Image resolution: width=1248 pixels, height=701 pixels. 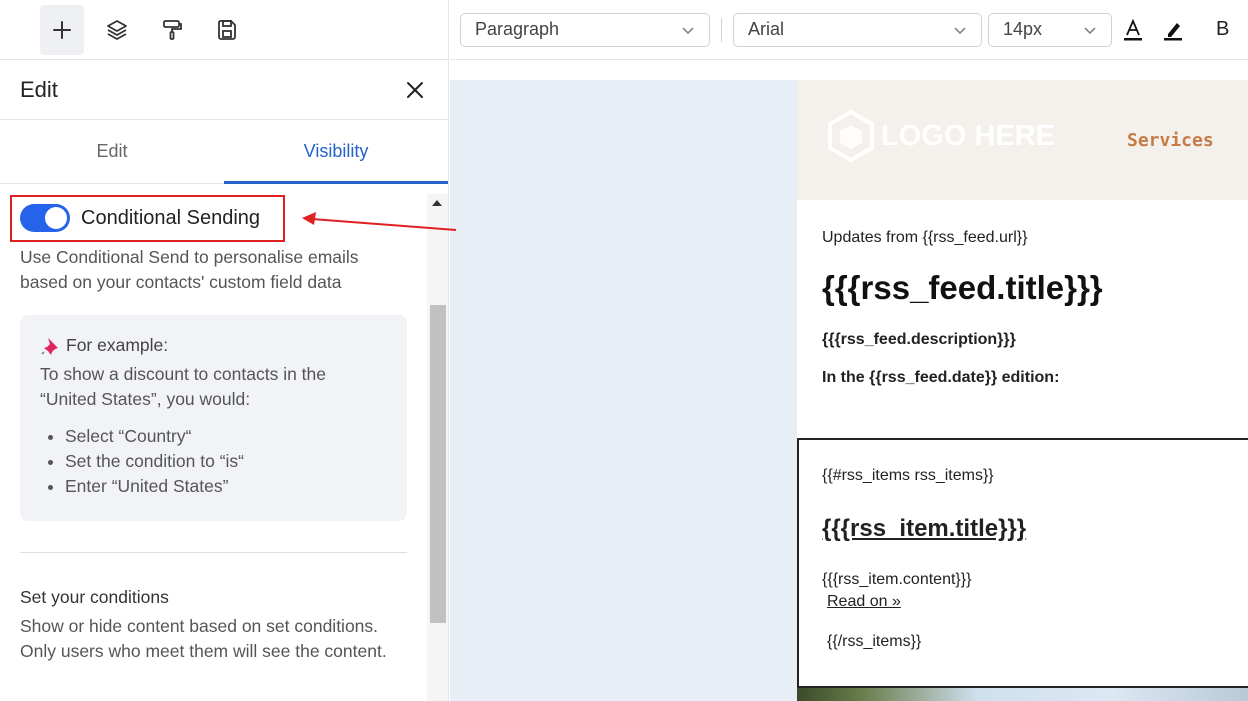 What do you see at coordinates (226, 436) in the screenshot?
I see `list-item: Select “Country“` at bounding box center [226, 436].